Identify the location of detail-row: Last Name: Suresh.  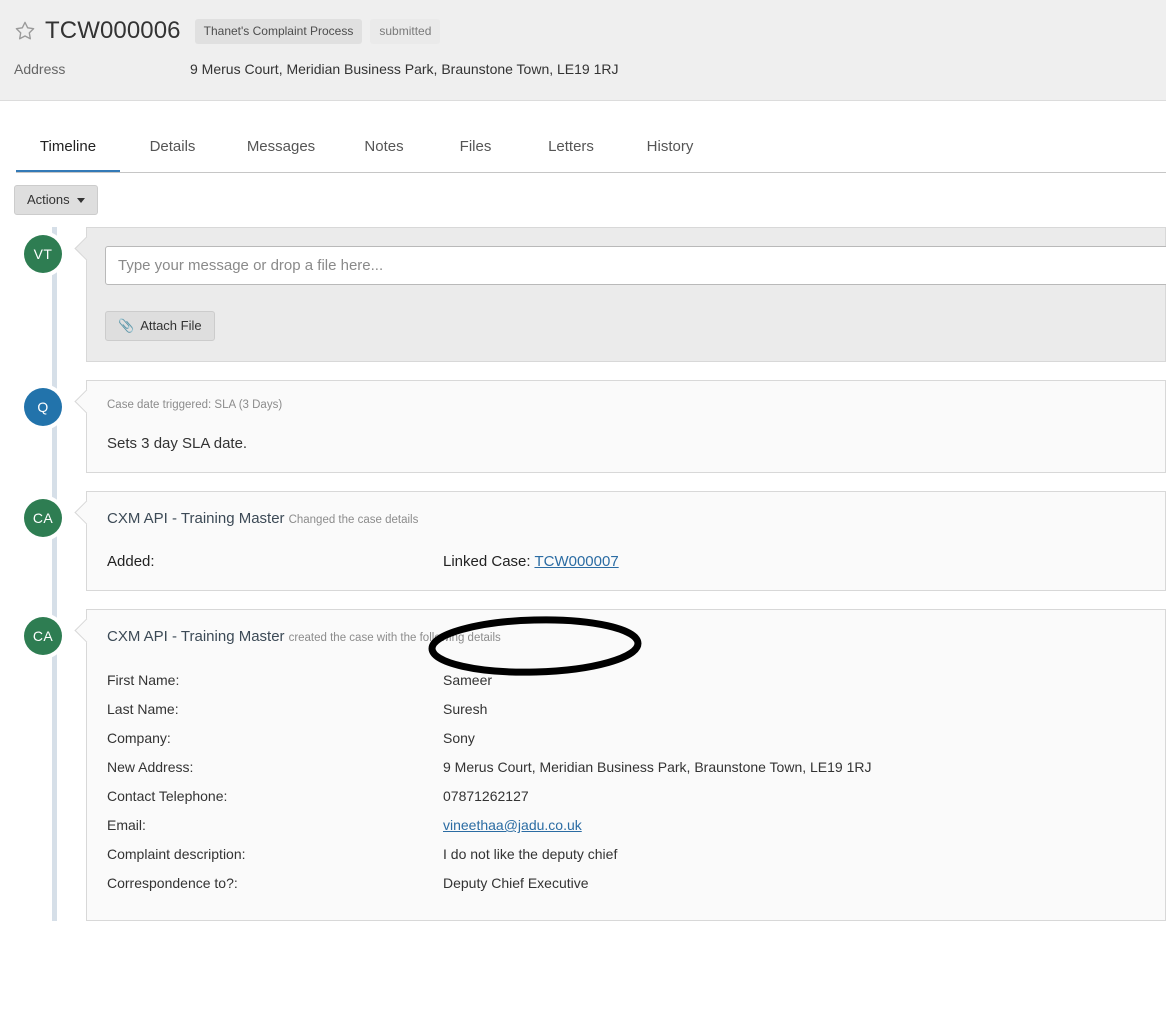
(626, 709).